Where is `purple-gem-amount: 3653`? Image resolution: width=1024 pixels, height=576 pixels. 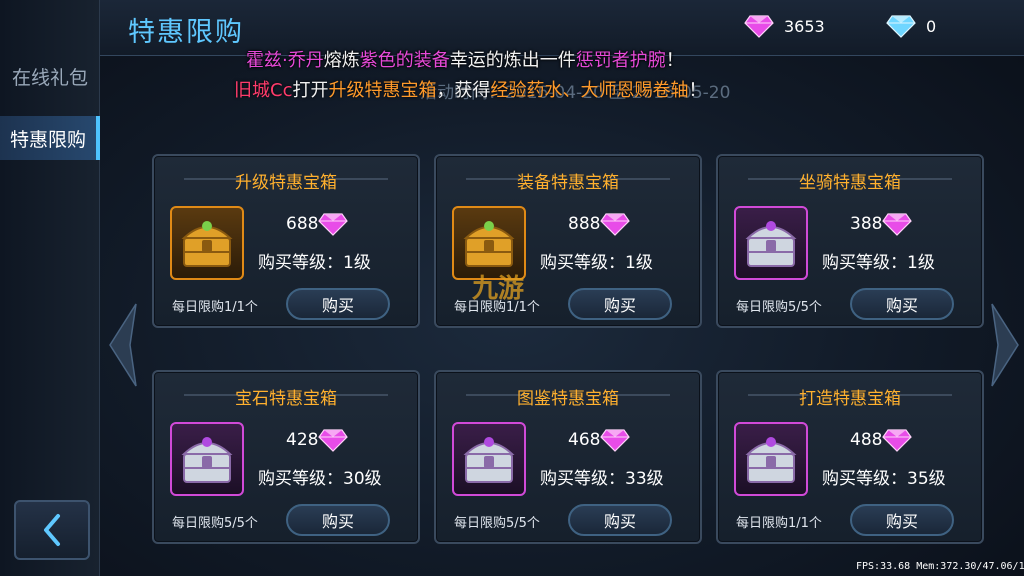 purple-gem-amount: 3653 is located at coordinates (804, 26).